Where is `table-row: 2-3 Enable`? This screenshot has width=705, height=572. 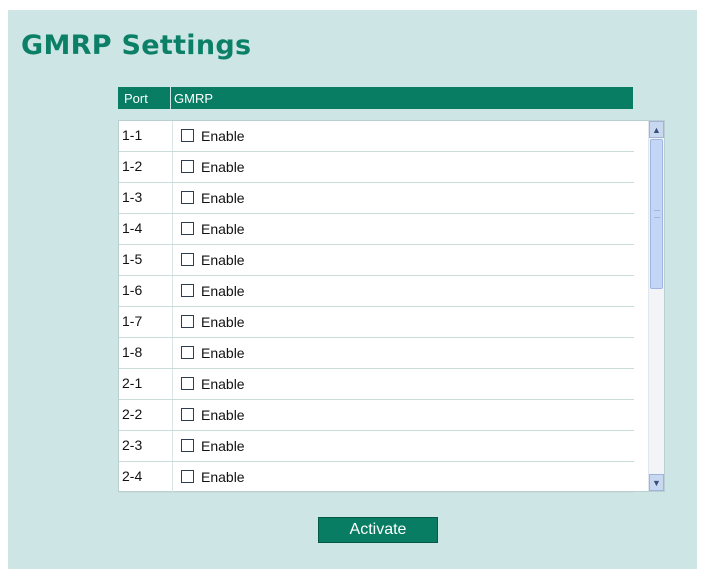
table-row: 2-3 Enable is located at coordinates (376, 446).